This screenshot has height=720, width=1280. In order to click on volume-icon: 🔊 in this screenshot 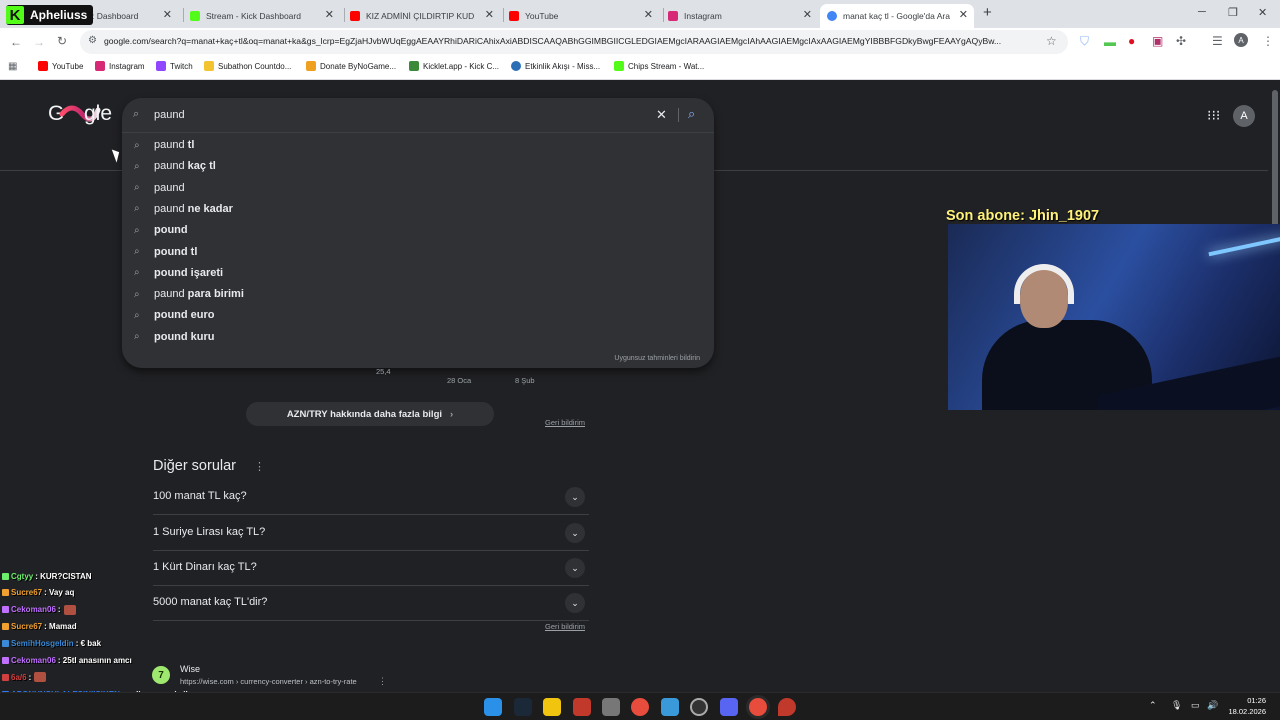, I will do `click(1212, 705)`.